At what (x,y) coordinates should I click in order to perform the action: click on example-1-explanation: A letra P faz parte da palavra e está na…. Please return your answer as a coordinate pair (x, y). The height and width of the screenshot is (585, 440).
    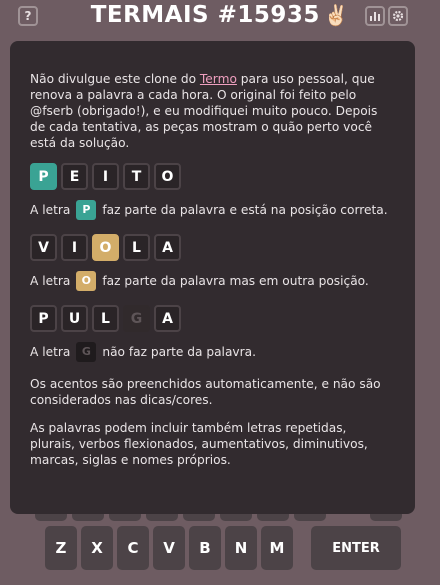
    Looking at the image, I should click on (212, 210).